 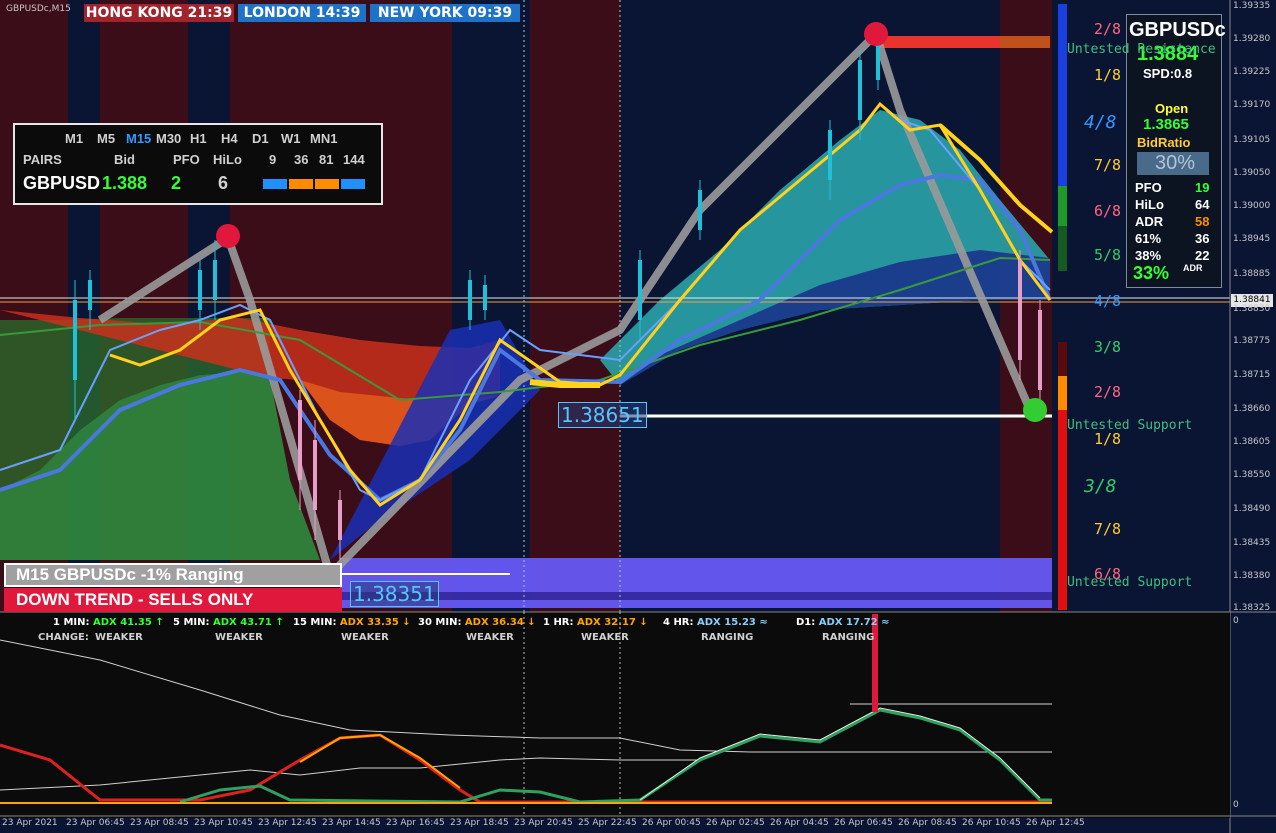 I want to click on x-tick: 26 Apr 06:45, so click(x=863, y=823).